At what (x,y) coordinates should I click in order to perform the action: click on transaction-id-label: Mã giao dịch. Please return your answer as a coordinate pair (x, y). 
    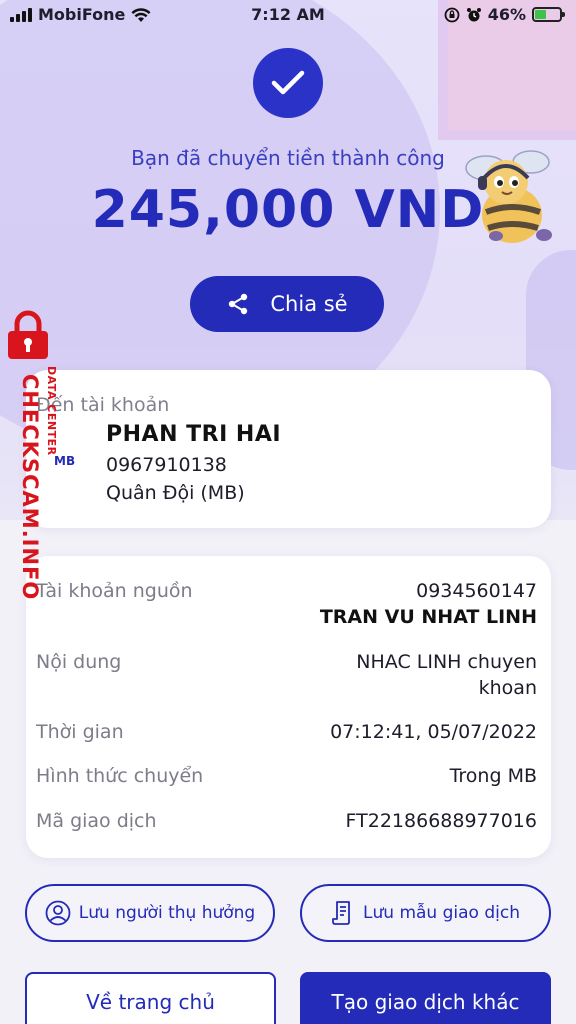
    Looking at the image, I should click on (96, 821).